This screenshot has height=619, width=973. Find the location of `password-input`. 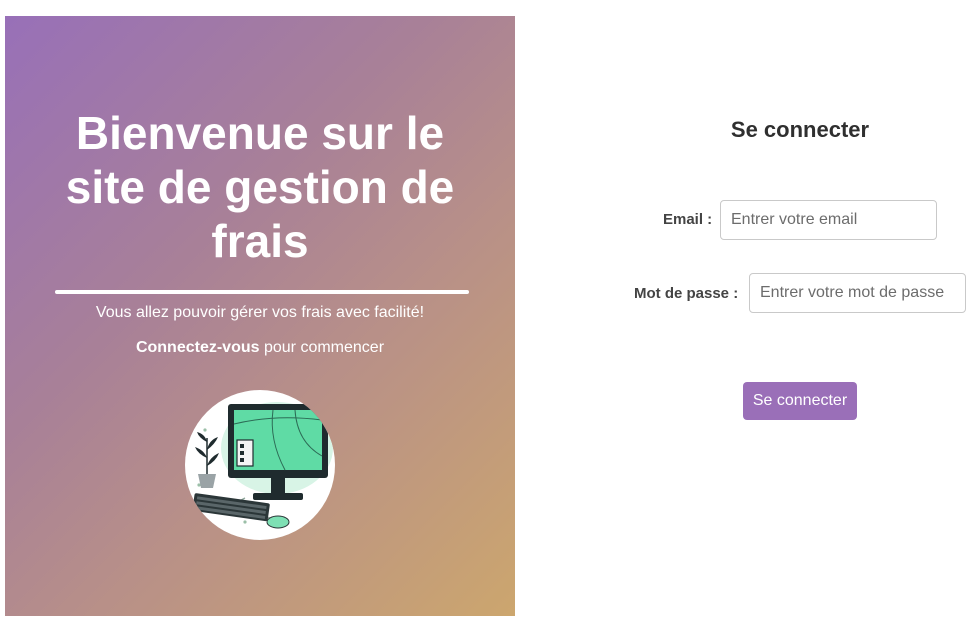

password-input is located at coordinates (857, 293).